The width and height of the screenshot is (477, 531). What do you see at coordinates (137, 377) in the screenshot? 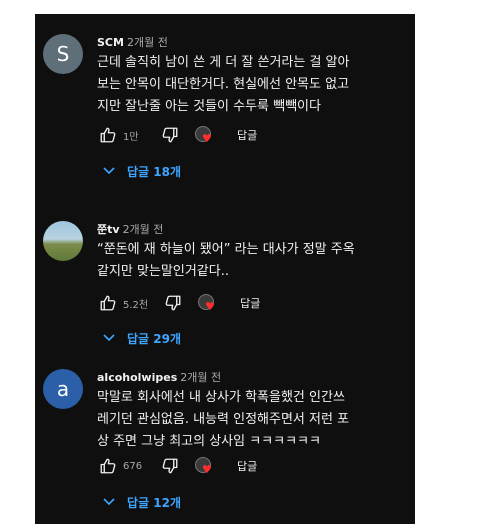
I see `author-name: alcoholwipes` at bounding box center [137, 377].